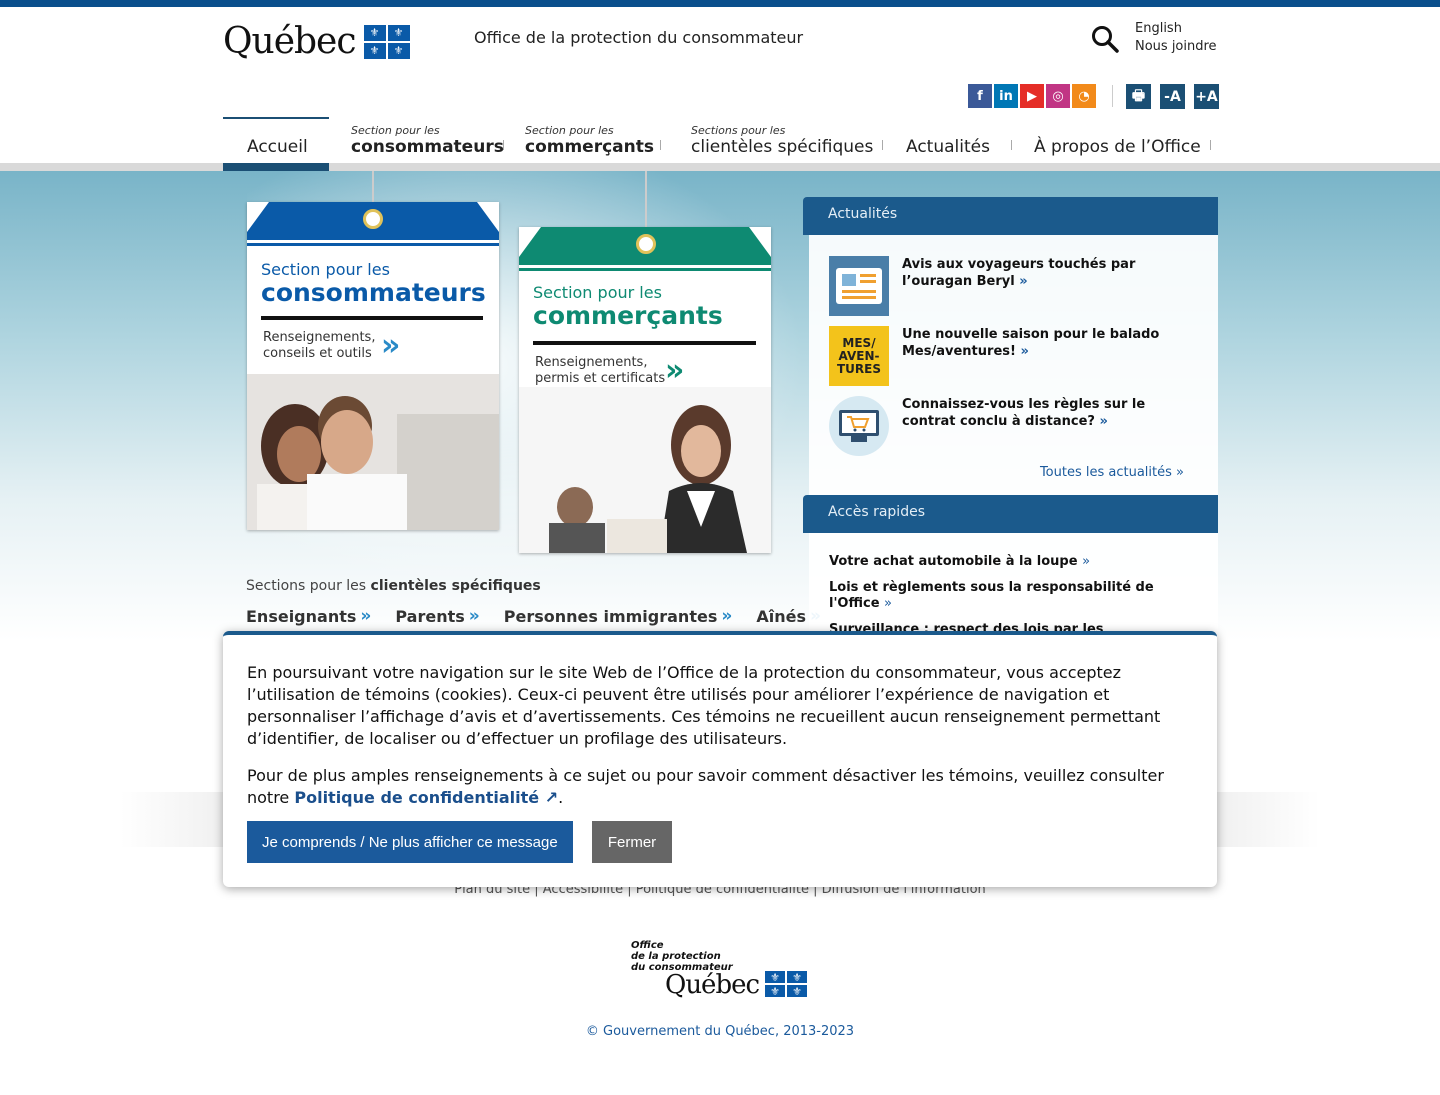 Image resolution: width=1440 pixels, height=1095 pixels. What do you see at coordinates (1006, 96) in the screenshot?
I see `linkedin-icon: in` at bounding box center [1006, 96].